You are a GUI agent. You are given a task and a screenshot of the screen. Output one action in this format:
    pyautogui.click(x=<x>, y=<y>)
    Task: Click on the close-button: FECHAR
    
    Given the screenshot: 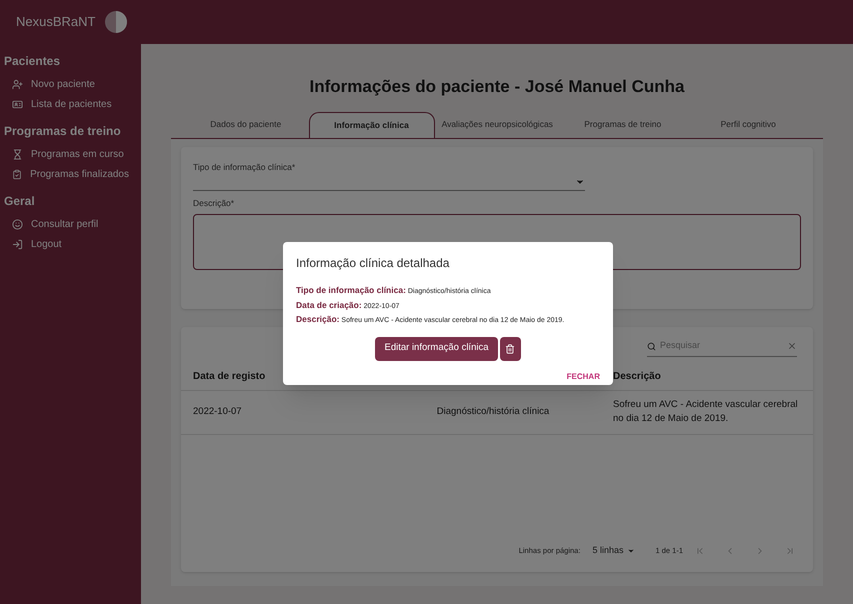 What is the action you would take?
    pyautogui.click(x=583, y=376)
    